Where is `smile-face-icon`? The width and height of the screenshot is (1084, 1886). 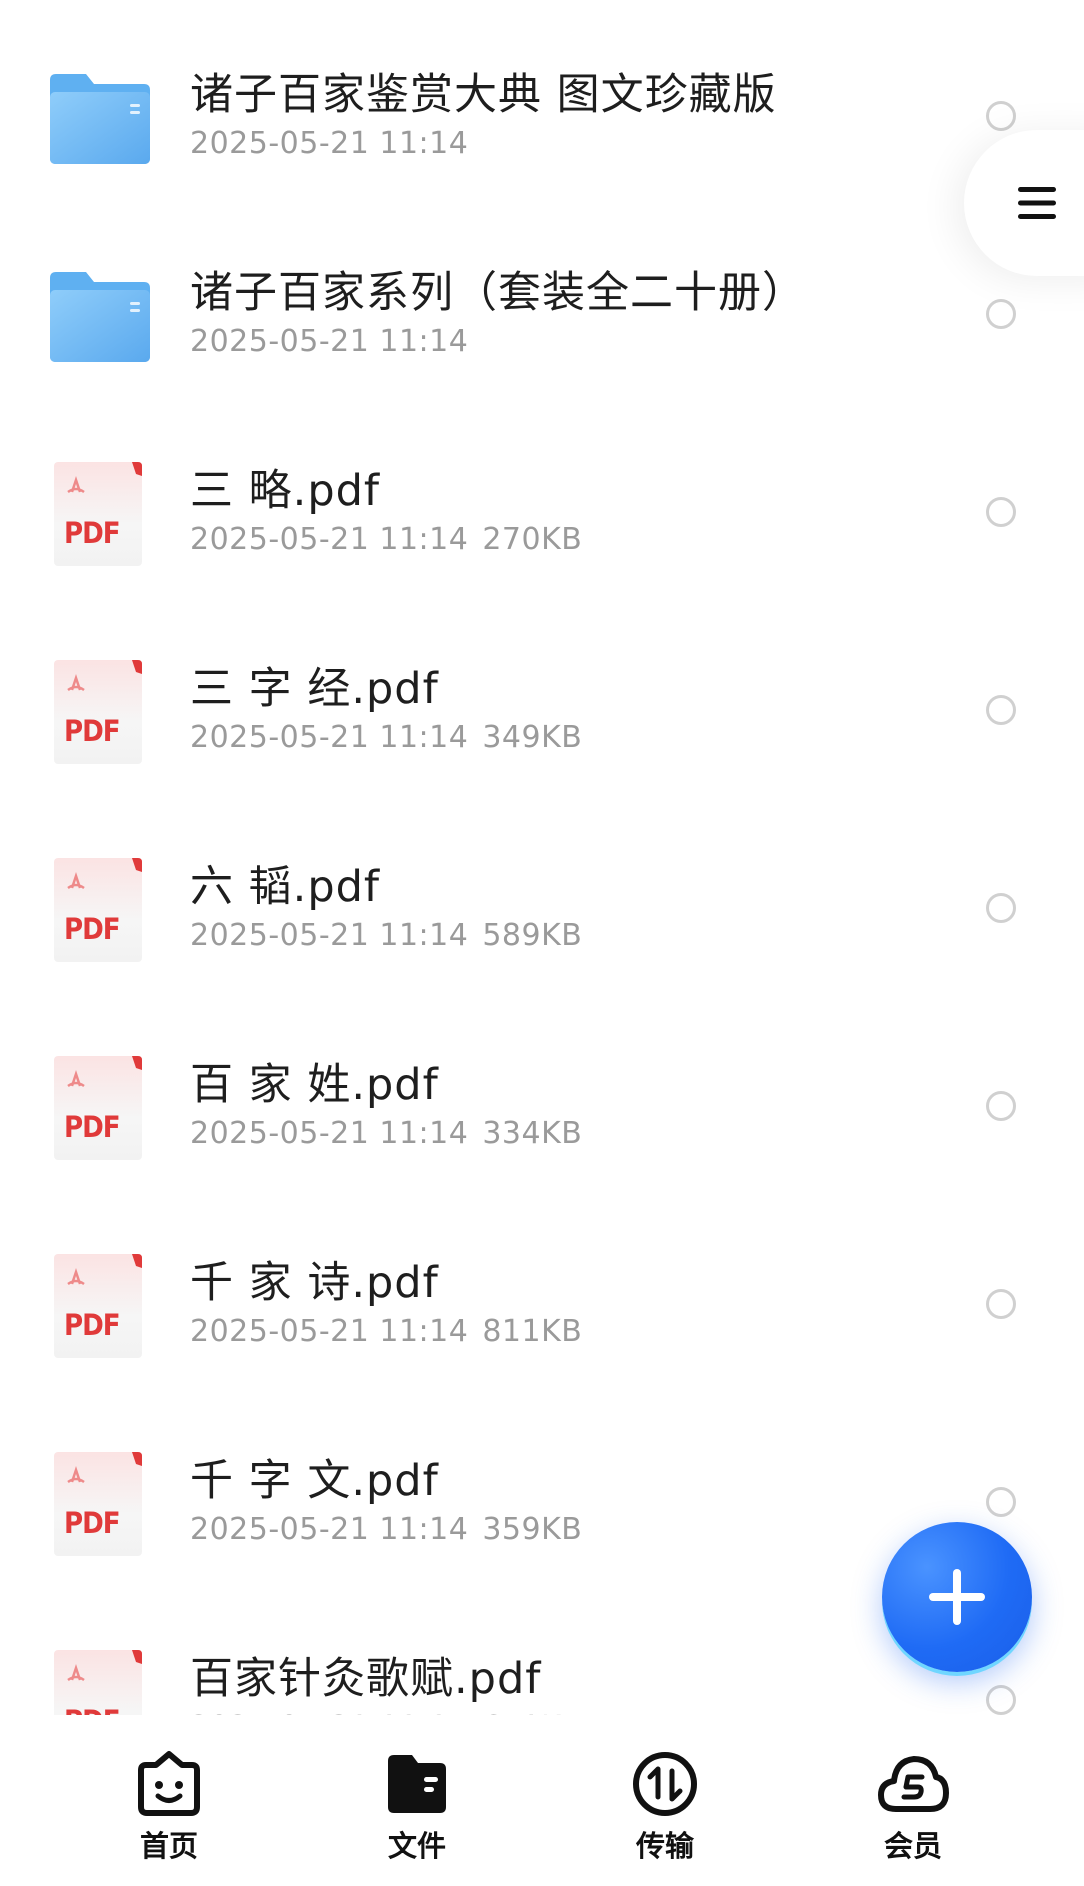
smile-face-icon is located at coordinates (169, 1783).